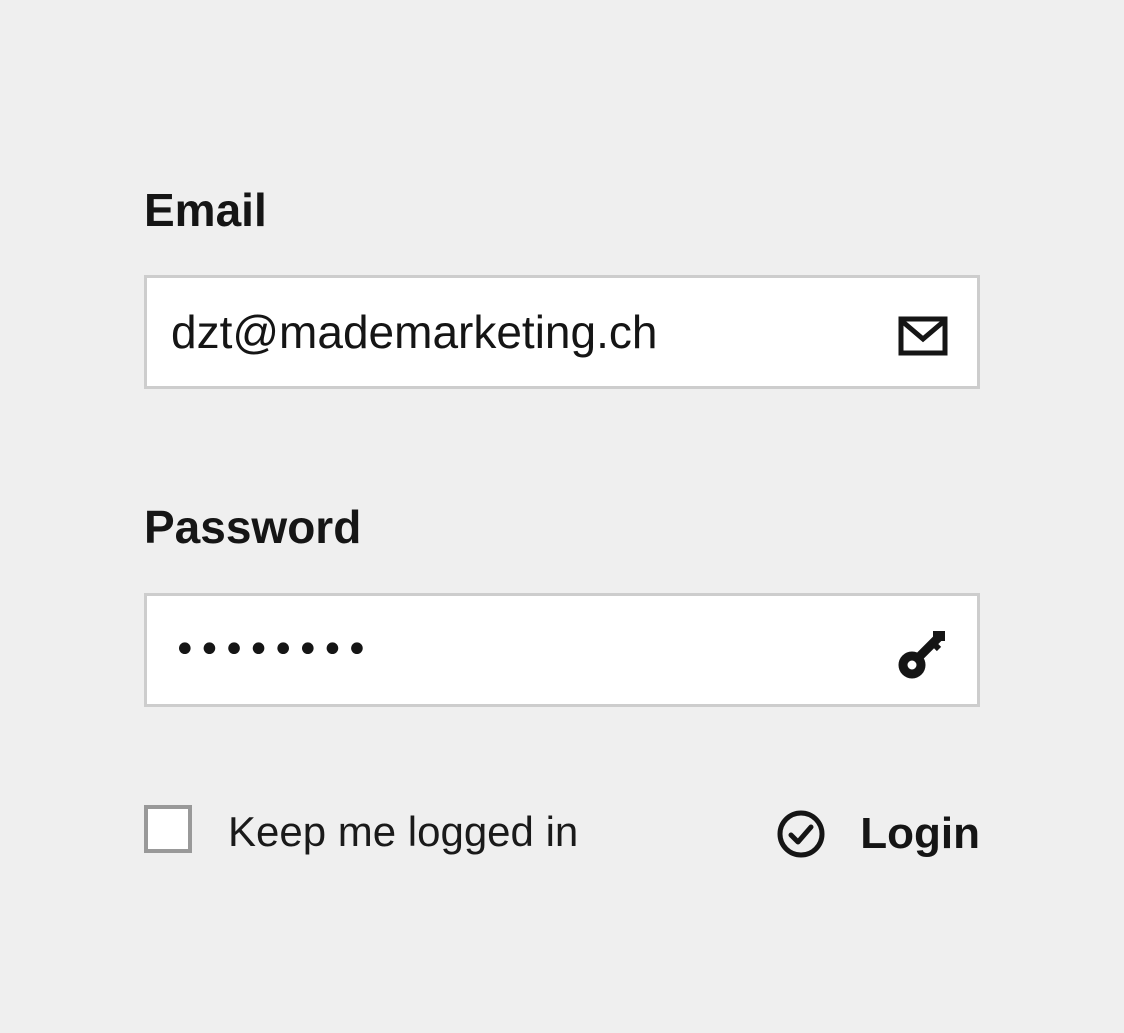 This screenshot has height=1033, width=1124. What do you see at coordinates (253, 527) in the screenshot?
I see `password-label: Password` at bounding box center [253, 527].